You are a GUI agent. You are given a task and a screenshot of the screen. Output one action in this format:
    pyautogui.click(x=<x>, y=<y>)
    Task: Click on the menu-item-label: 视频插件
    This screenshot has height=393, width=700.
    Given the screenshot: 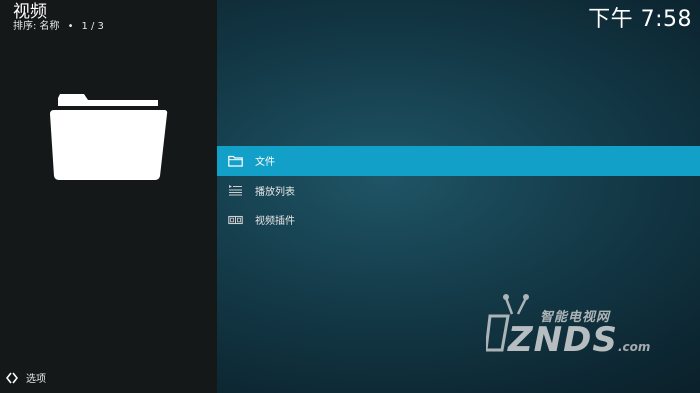 What is the action you would take?
    pyautogui.click(x=275, y=222)
    